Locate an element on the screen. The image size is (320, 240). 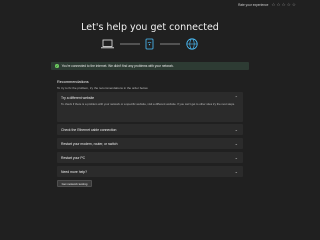
recommendations-heading: Recommendations is located at coordinates (73, 82).